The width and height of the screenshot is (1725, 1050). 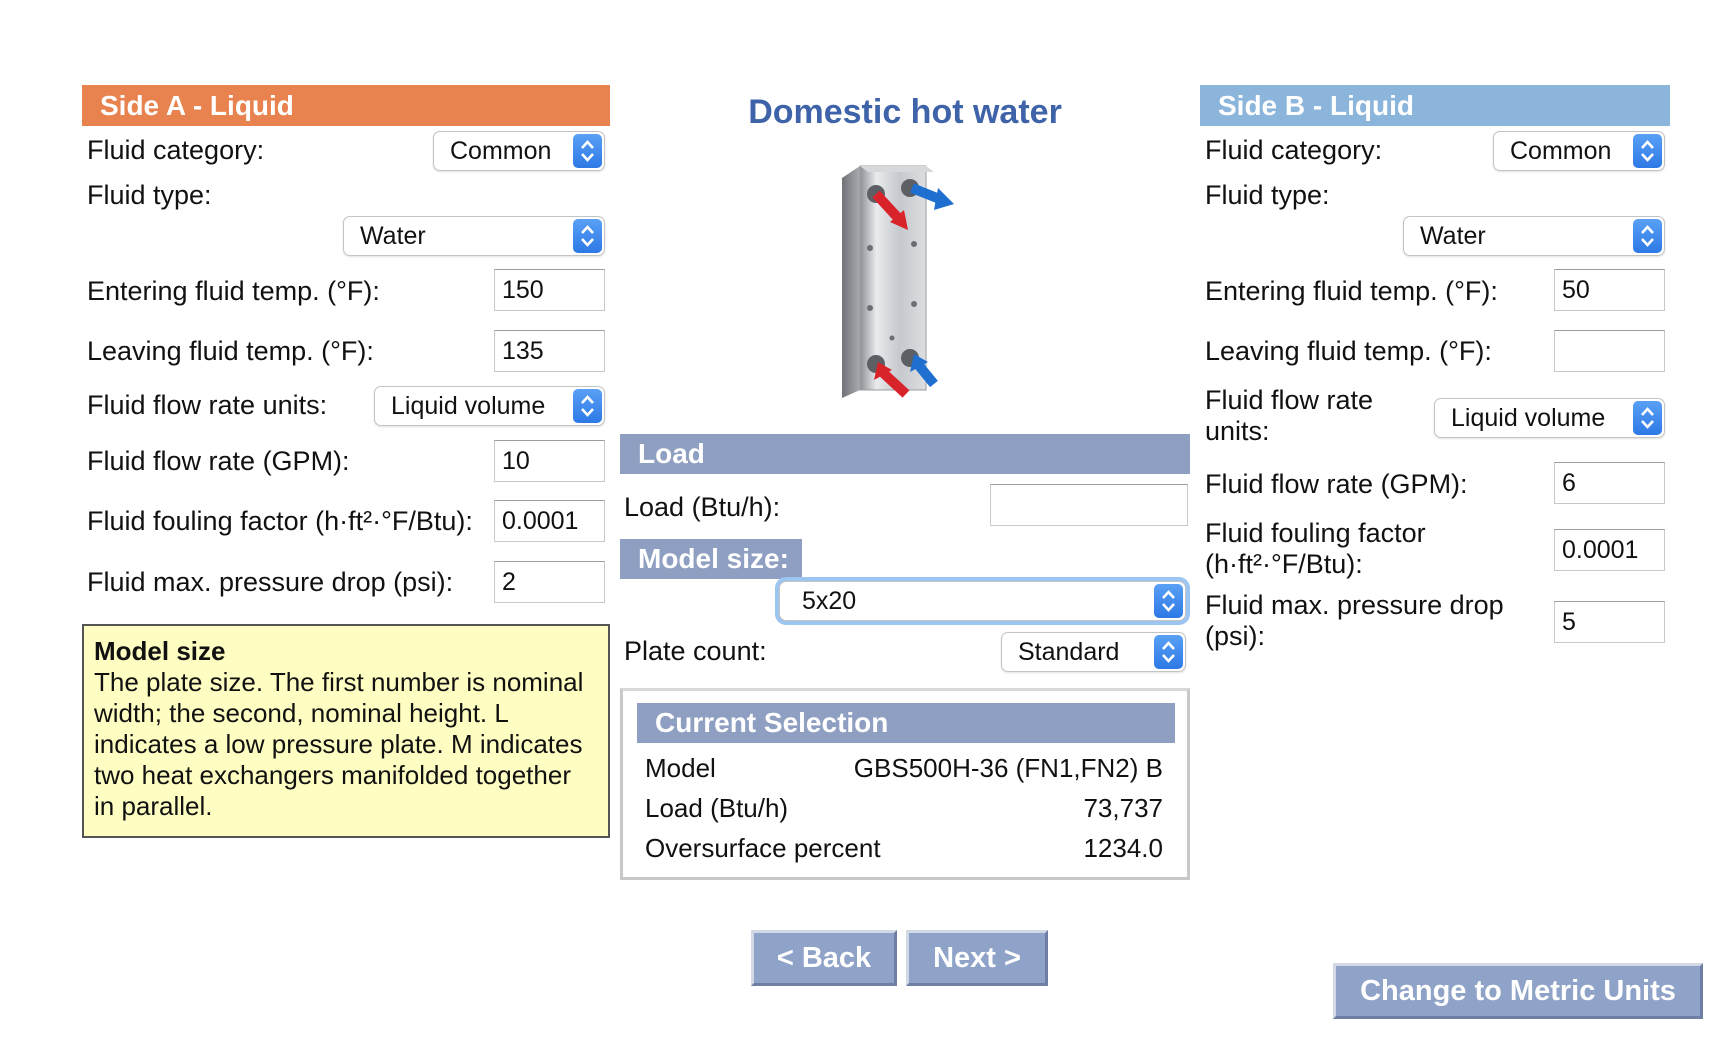 I want to click on side-b-fouling-label-line1: Fluid fouling factor, so click(x=1315, y=533).